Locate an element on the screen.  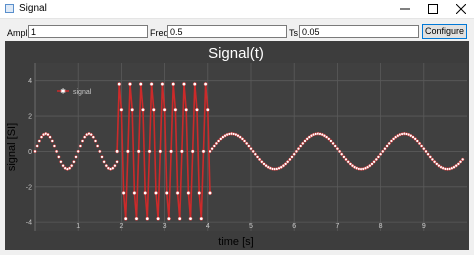
freq-field: 0.5 is located at coordinates (227, 31).